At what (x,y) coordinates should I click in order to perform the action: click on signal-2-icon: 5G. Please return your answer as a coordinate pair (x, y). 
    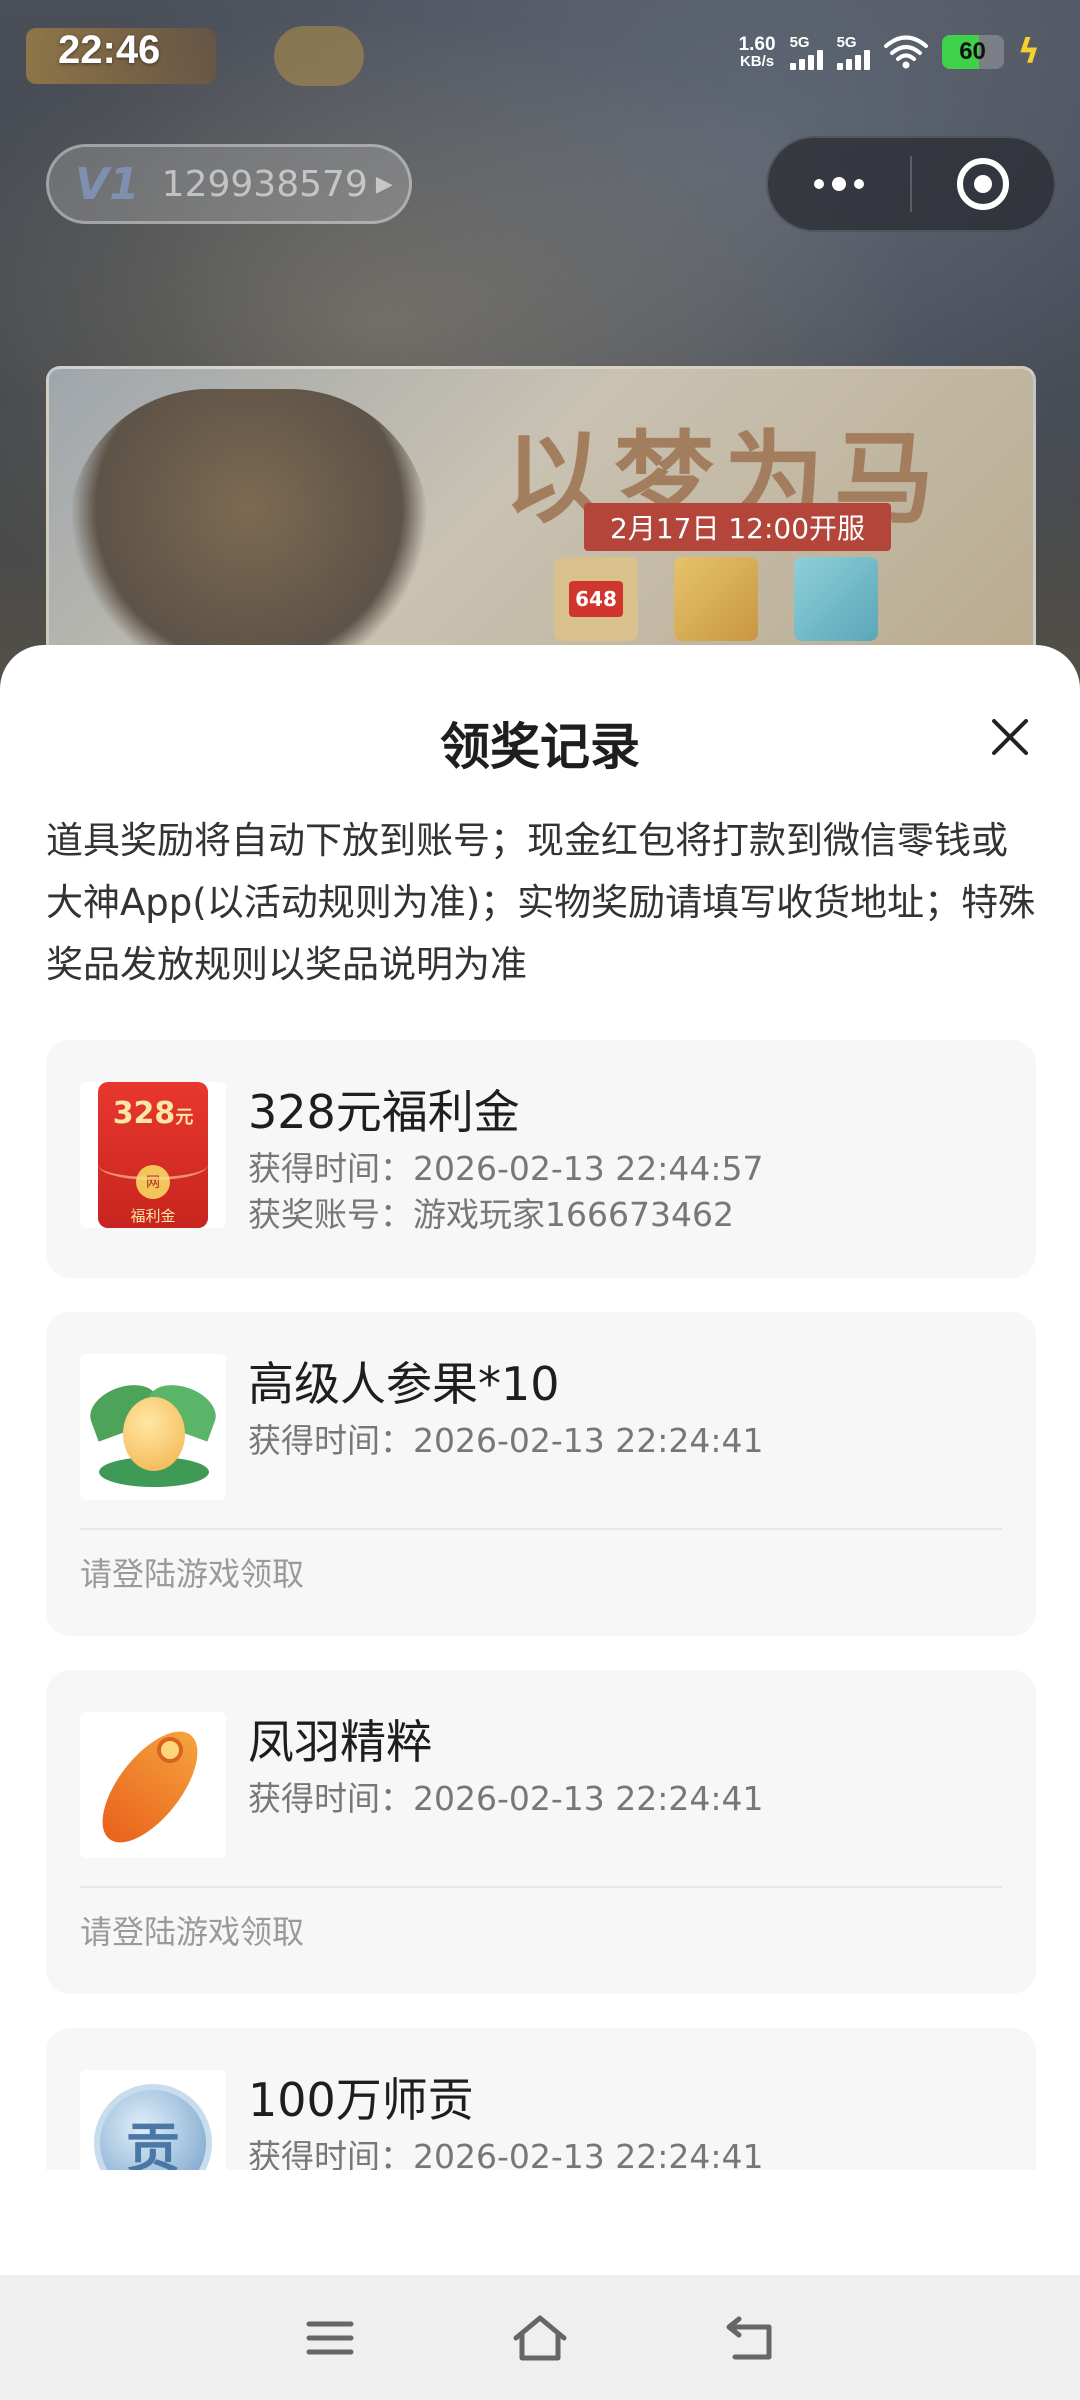
    Looking at the image, I should click on (853, 51).